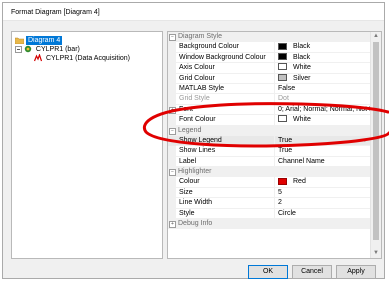 This screenshot has height=282, width=389. Describe the element at coordinates (376, 253) in the screenshot. I see `scroll-down-icon: ▼` at that location.